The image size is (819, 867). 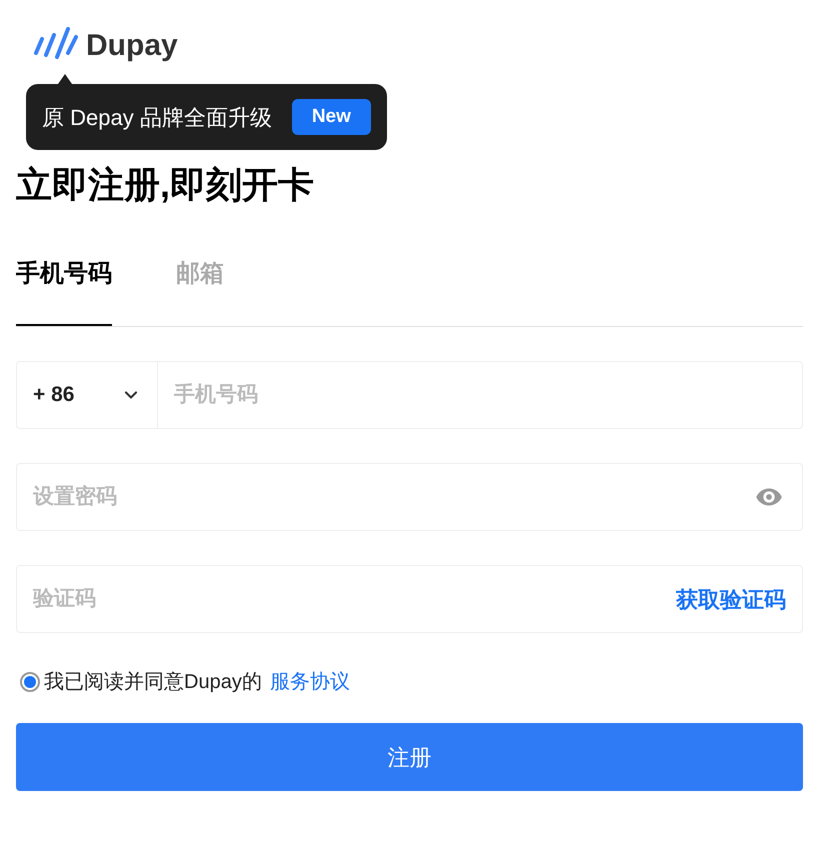 I want to click on phone-field: + 86 手机号码, so click(x=409, y=395).